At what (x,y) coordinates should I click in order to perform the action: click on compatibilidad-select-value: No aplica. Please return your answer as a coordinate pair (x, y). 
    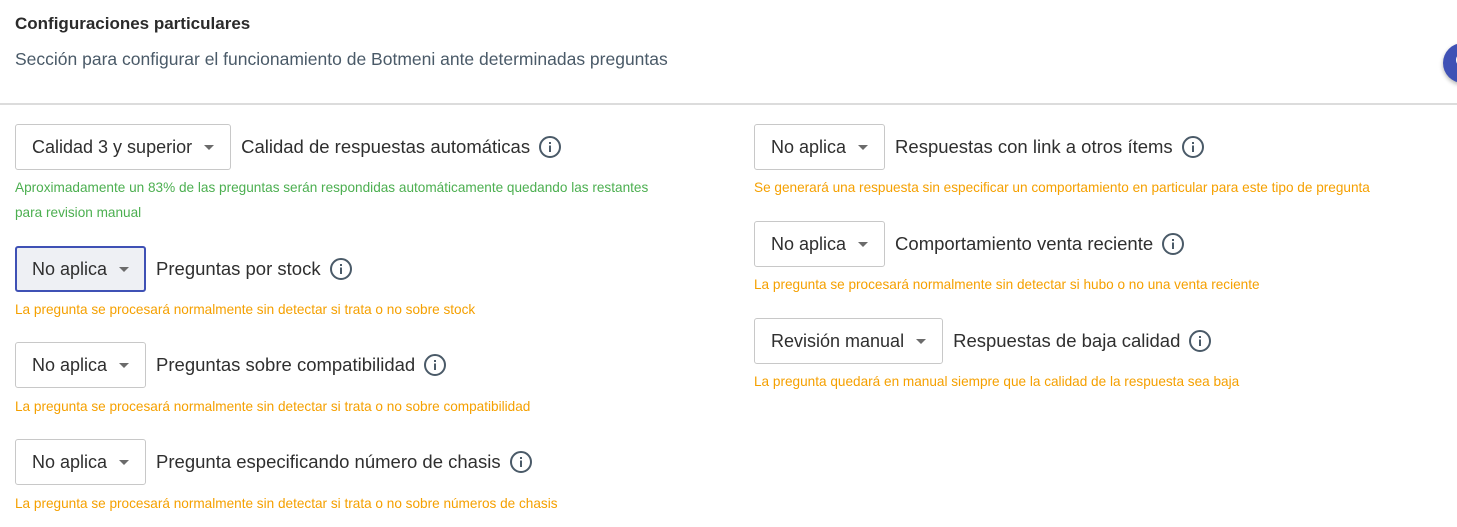
    Looking at the image, I should click on (70, 364).